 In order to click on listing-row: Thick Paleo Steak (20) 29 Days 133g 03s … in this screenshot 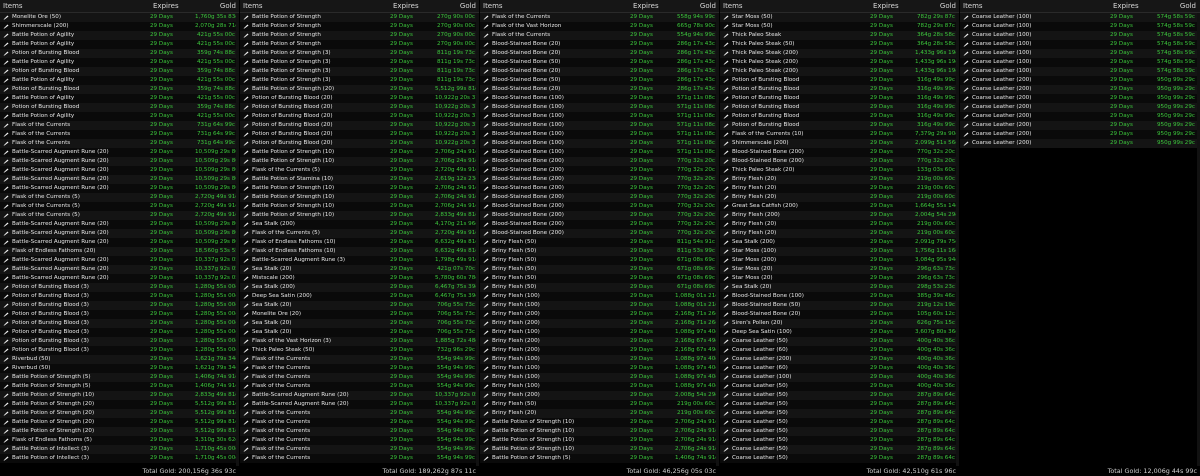, I will do `click(839, 170)`.